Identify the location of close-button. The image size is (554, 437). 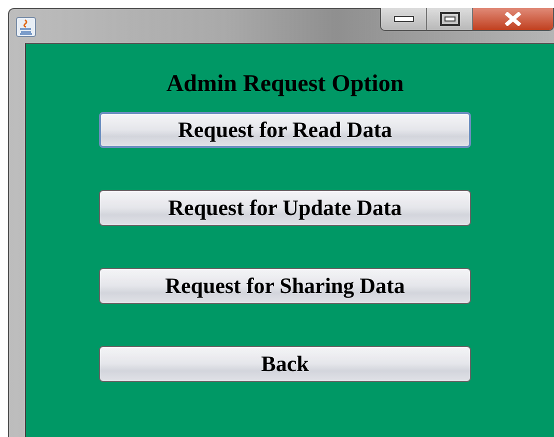
(513, 19).